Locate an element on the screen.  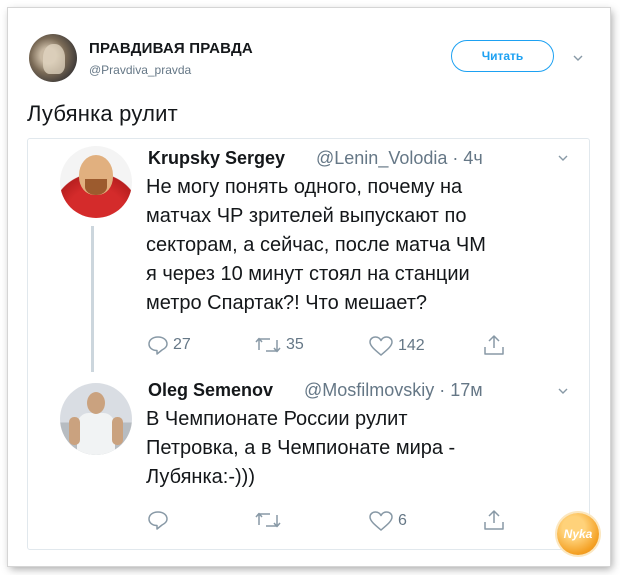
like-button: 6 is located at coordinates (387, 521).